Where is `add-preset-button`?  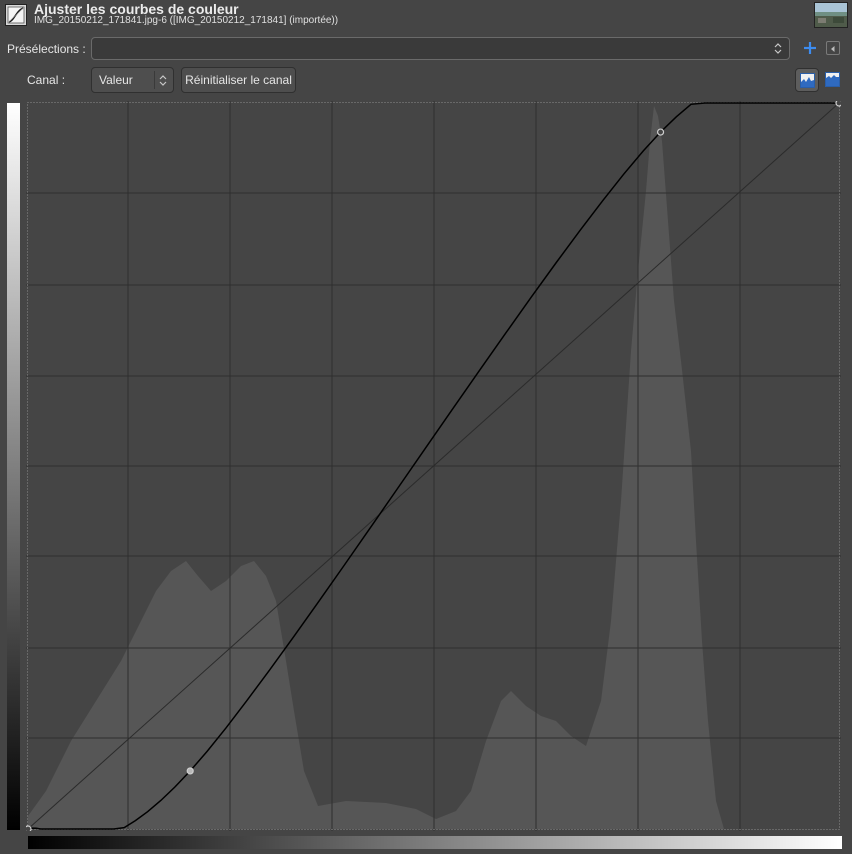 add-preset-button is located at coordinates (810, 48).